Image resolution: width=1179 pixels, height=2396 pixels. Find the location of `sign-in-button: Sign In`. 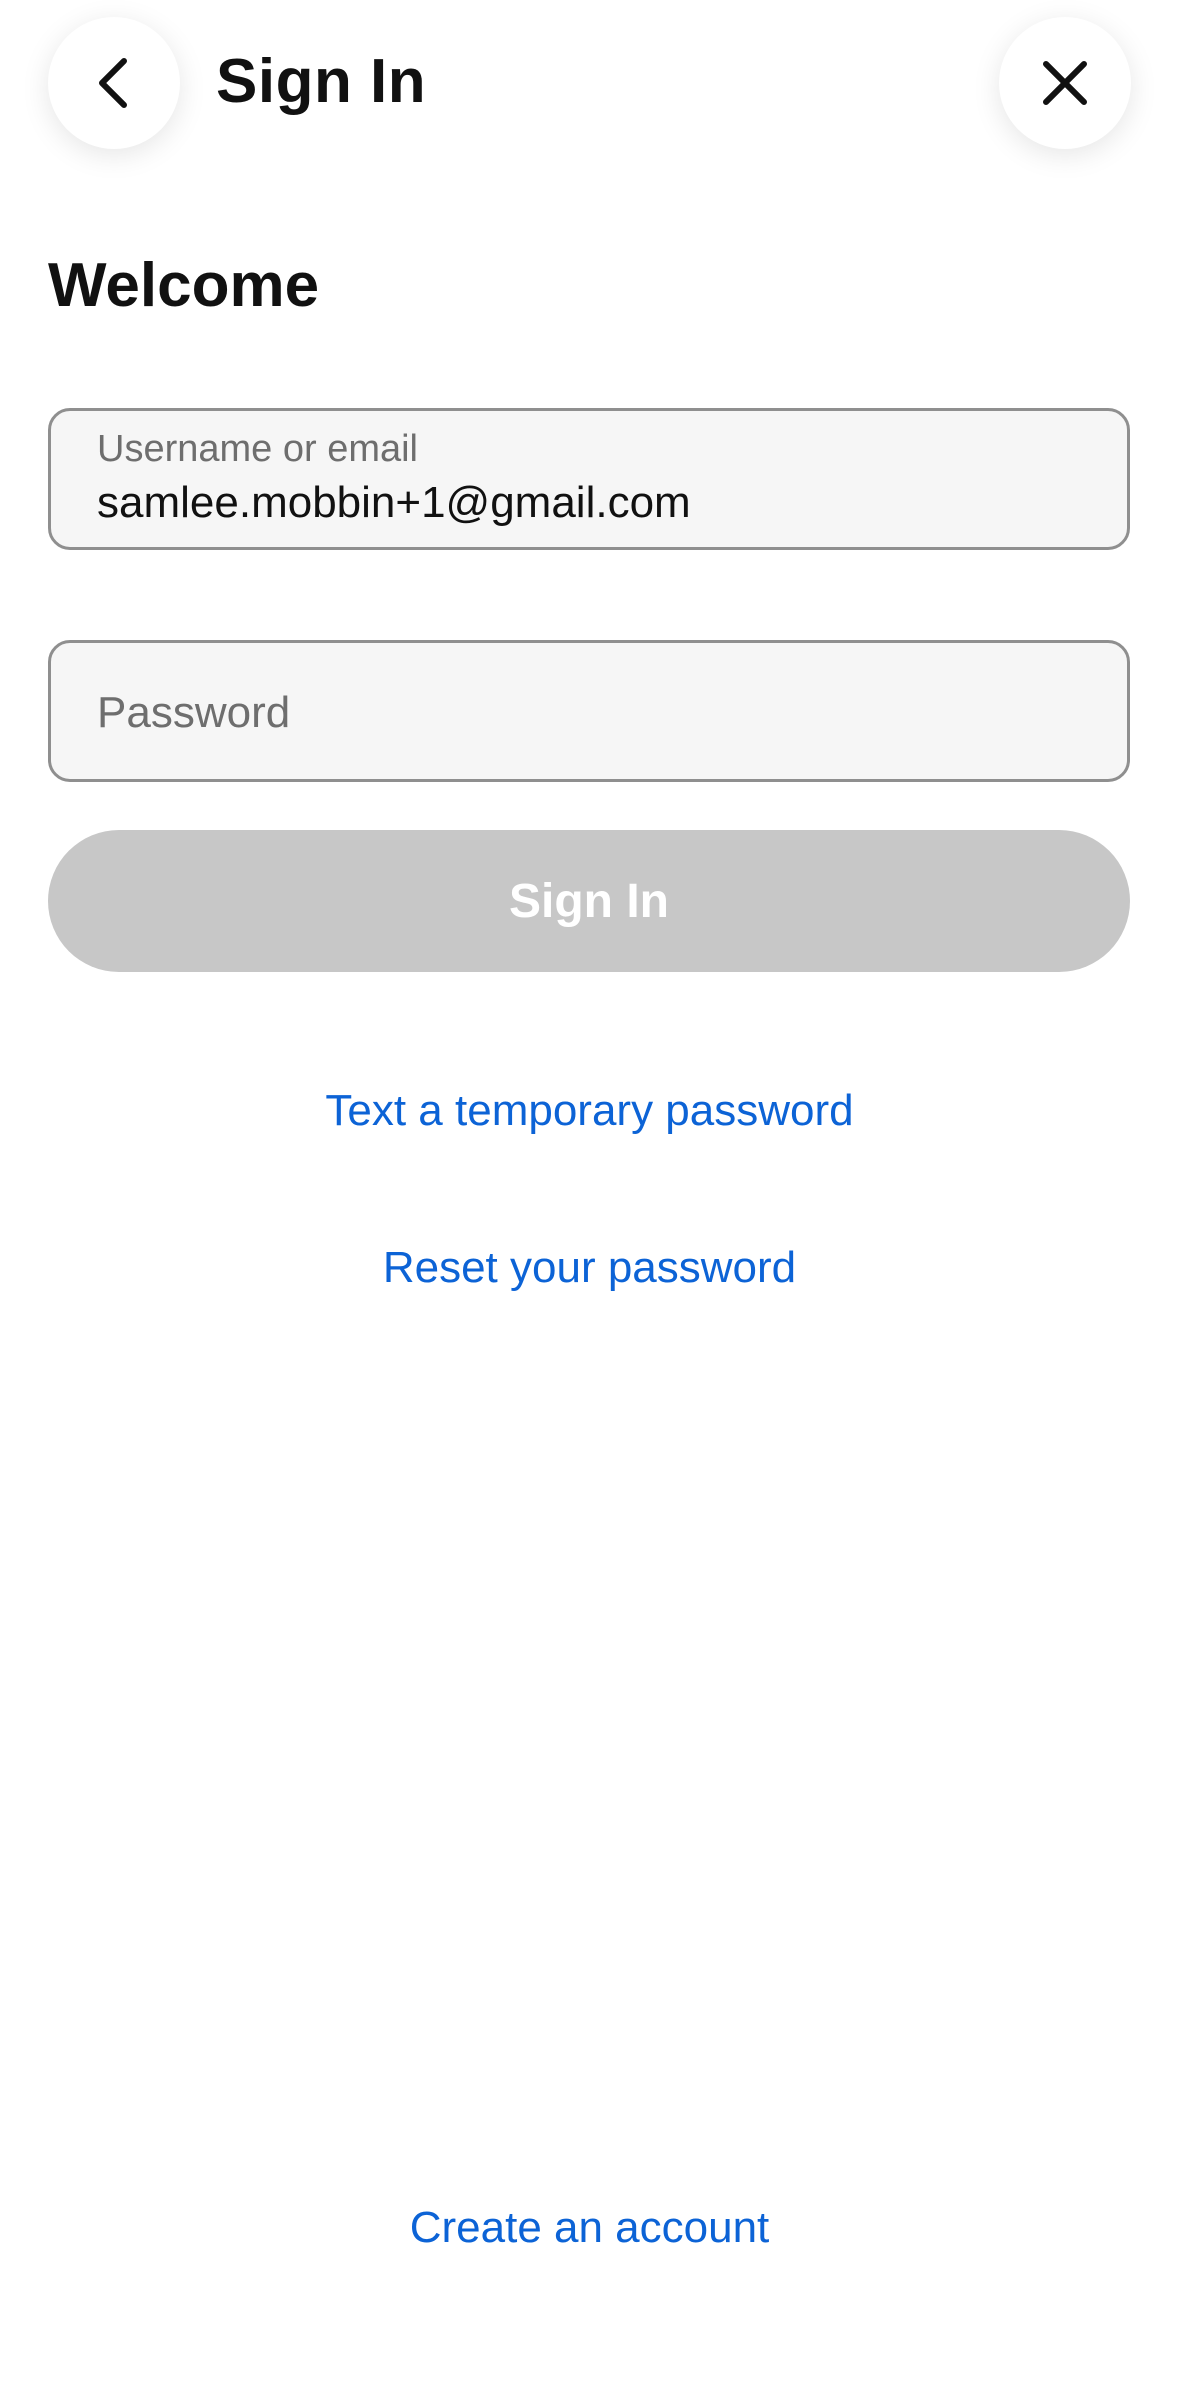

sign-in-button: Sign In is located at coordinates (589, 901).